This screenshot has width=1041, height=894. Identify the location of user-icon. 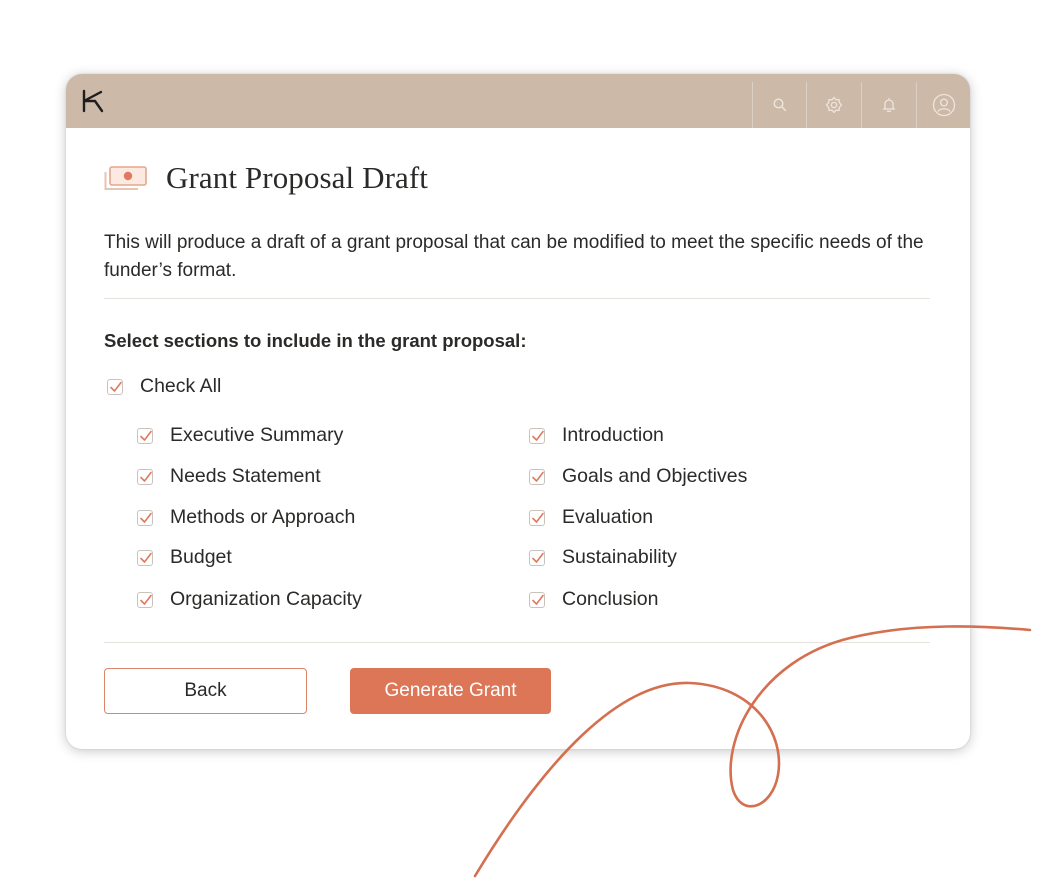
(943, 105).